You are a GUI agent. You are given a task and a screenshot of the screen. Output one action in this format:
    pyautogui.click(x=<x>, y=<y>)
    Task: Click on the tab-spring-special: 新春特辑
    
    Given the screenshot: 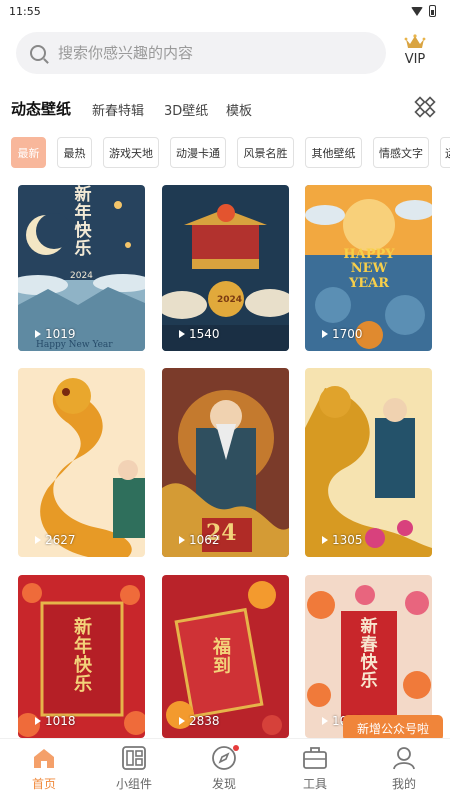 What is the action you would take?
    pyautogui.click(x=118, y=109)
    